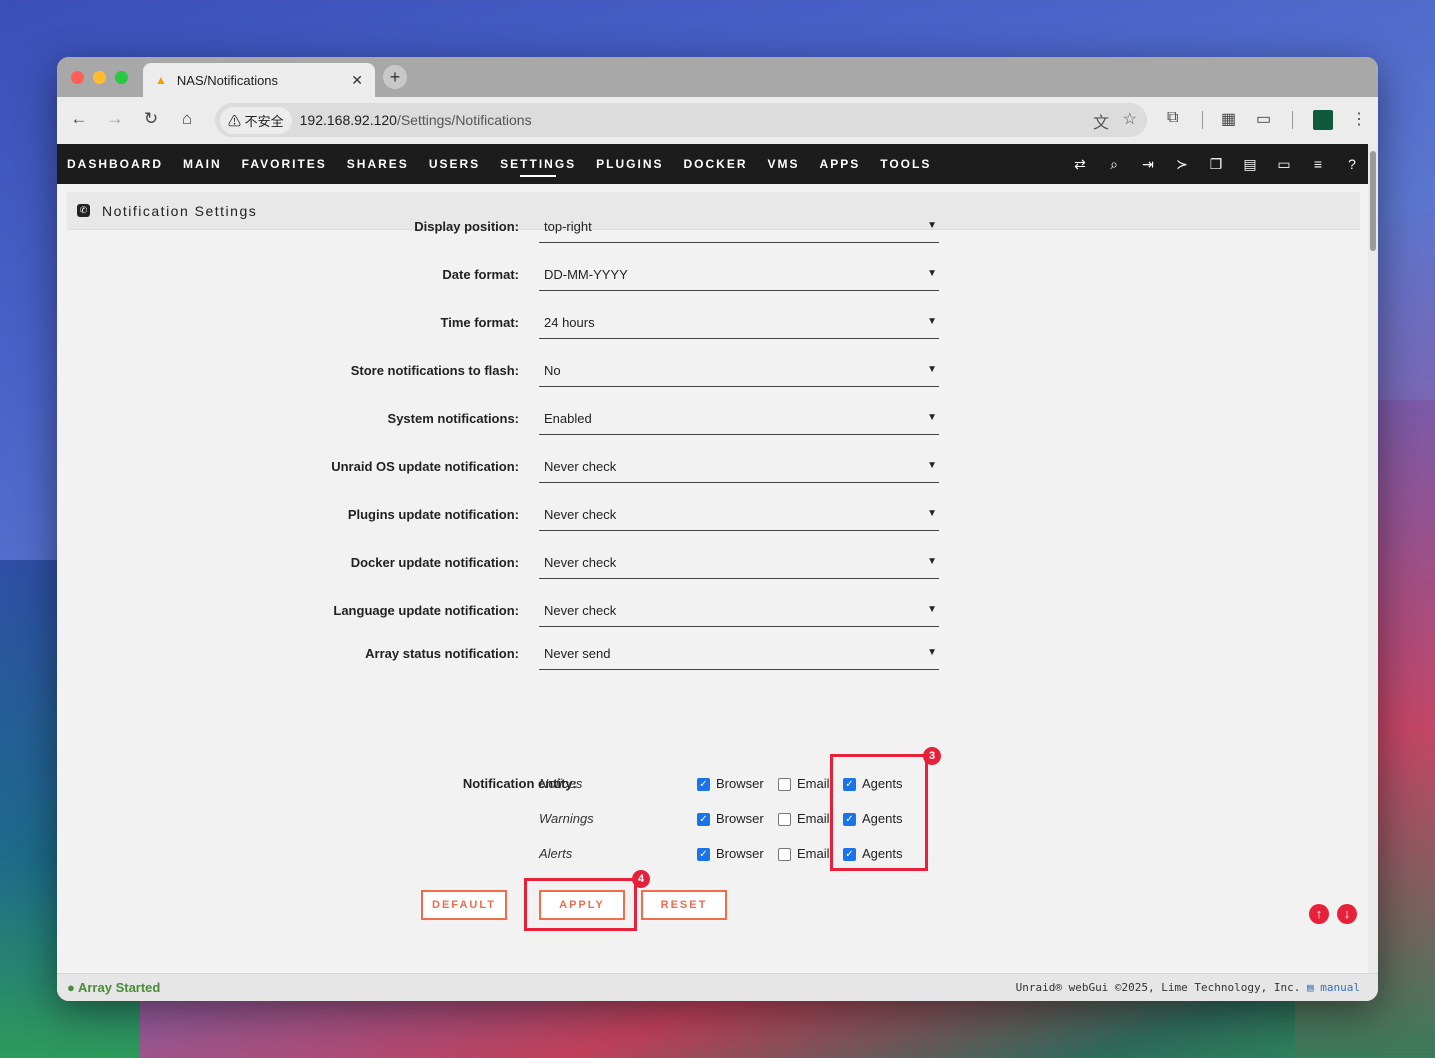 This screenshot has height=1058, width=1435. I want to click on nav-item-docker: DOCKER, so click(716, 164).